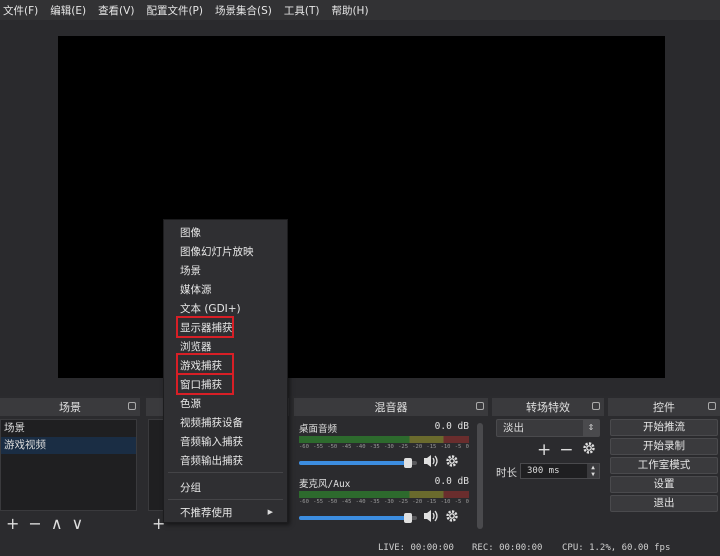 Image resolution: width=720 pixels, height=556 pixels. Describe the element at coordinates (78, 523) in the screenshot. I see `move-down-icon: ∨` at that location.